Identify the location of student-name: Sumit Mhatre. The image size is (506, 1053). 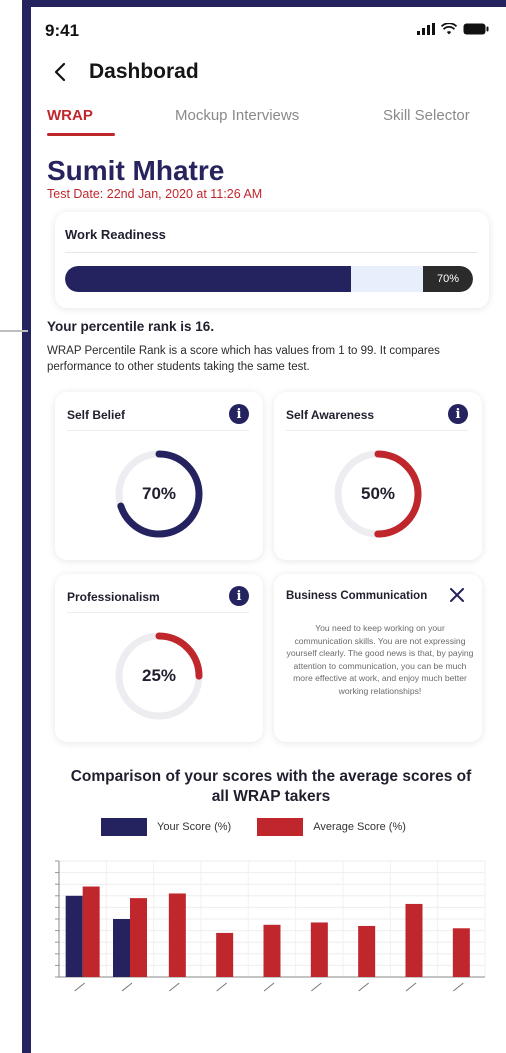
(136, 170).